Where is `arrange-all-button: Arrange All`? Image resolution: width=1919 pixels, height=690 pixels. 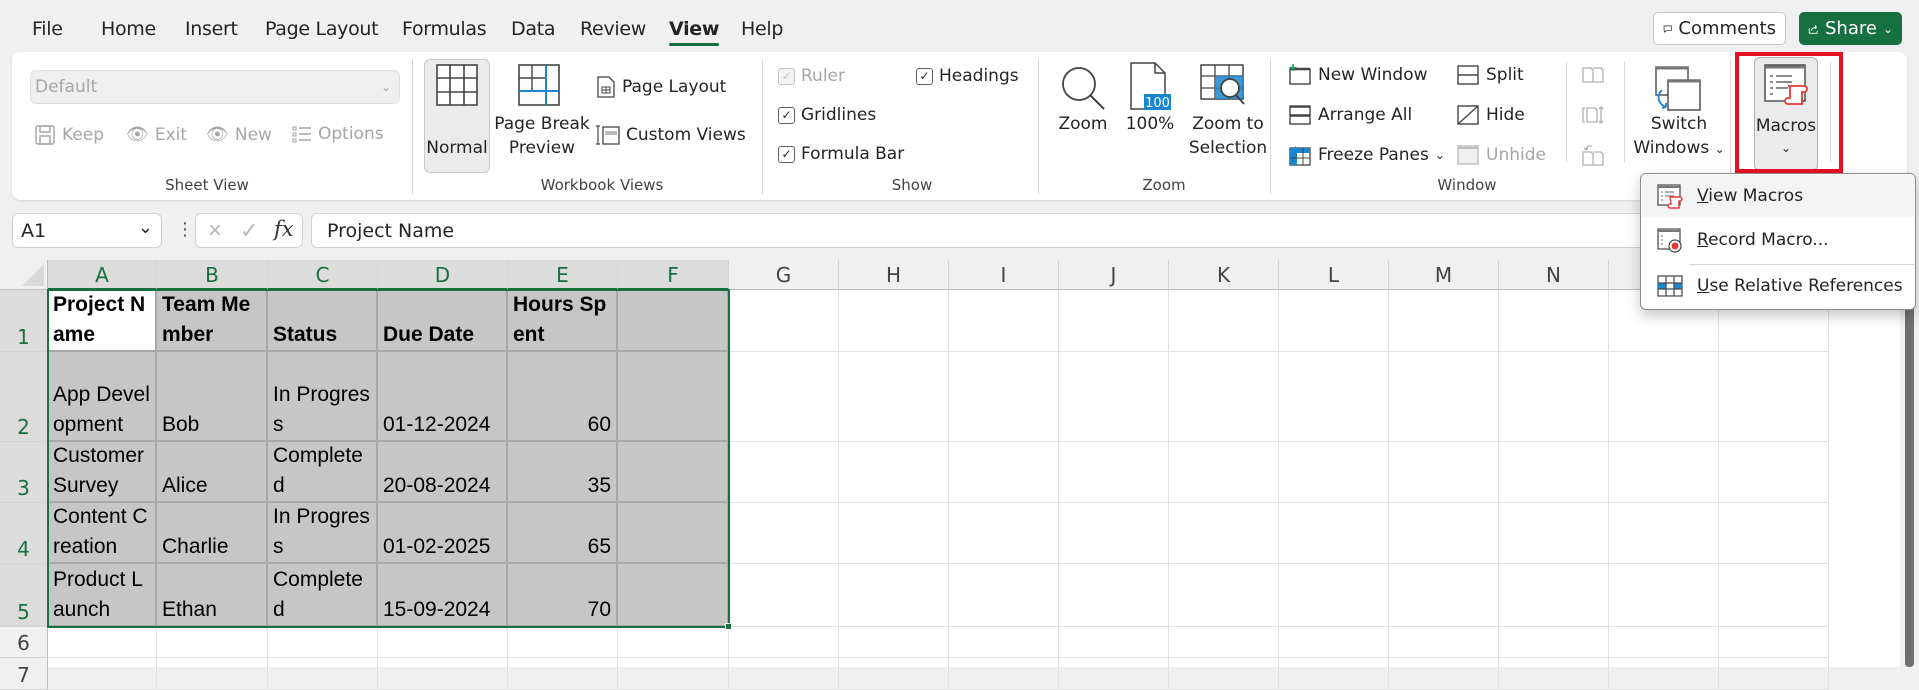 arrange-all-button: Arrange All is located at coordinates (1350, 115).